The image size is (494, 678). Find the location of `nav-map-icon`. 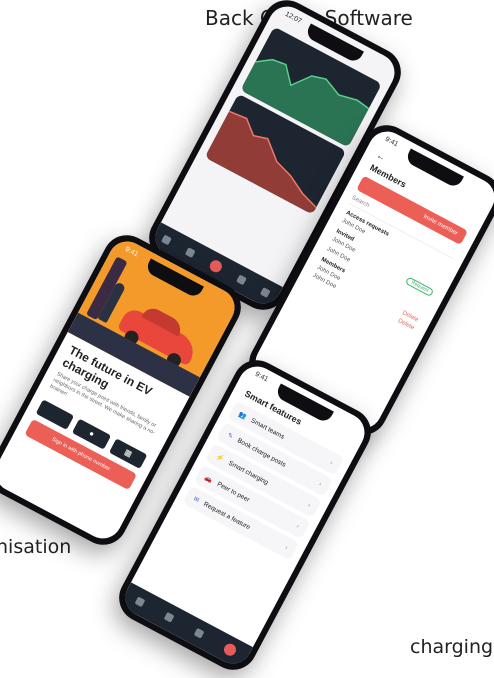

nav-map-icon is located at coordinates (169, 617).